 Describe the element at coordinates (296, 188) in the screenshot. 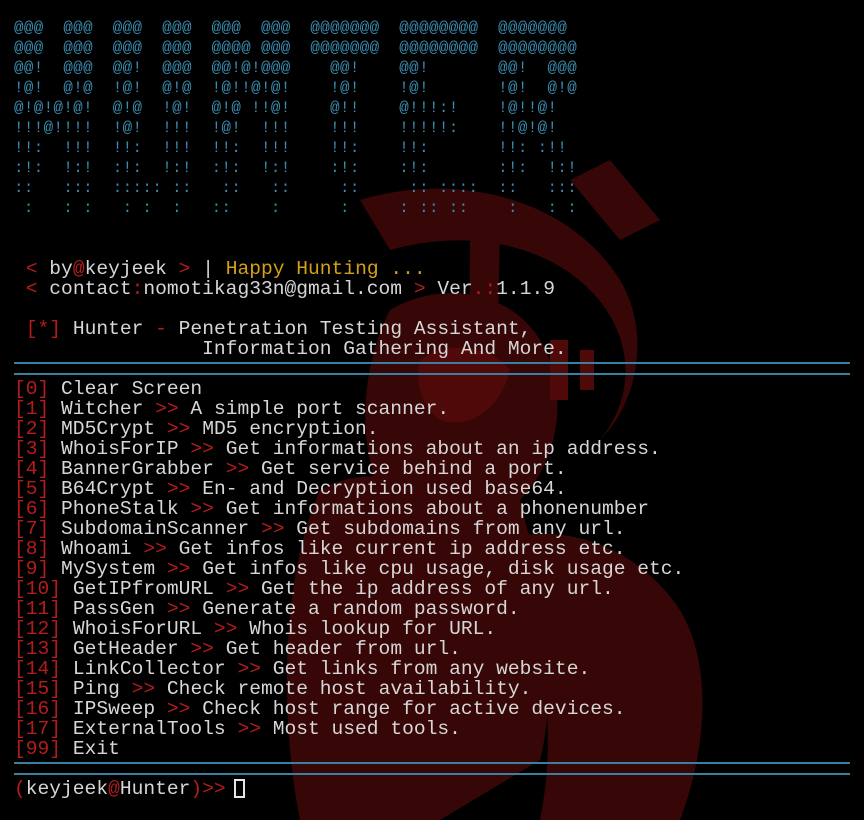

I see `banner-line: :: ::: ::::: :: :: :: :: :: :::: :: :::` at that location.